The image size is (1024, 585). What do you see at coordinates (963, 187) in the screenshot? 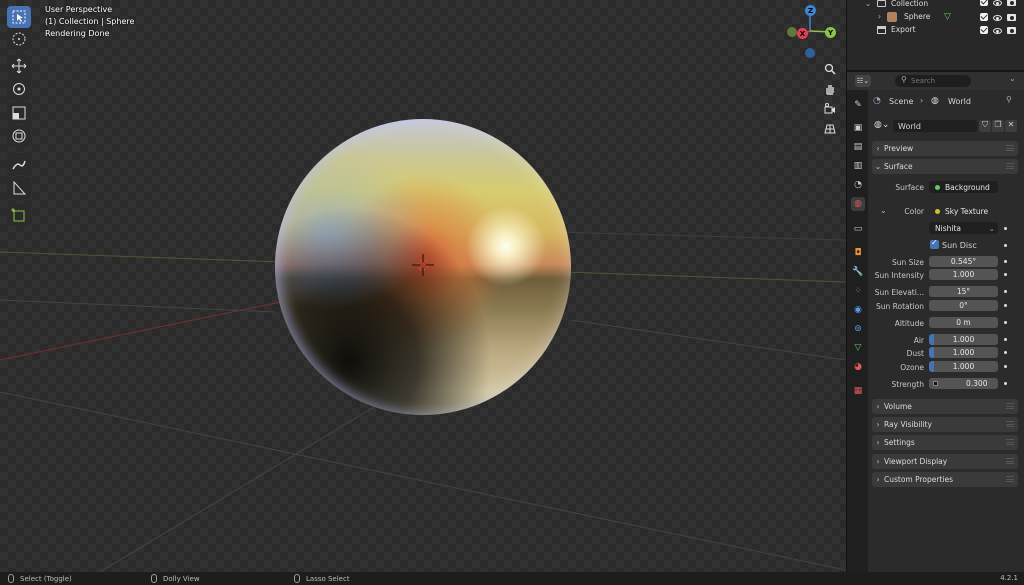
I see `surface-shader-selector: Background` at bounding box center [963, 187].